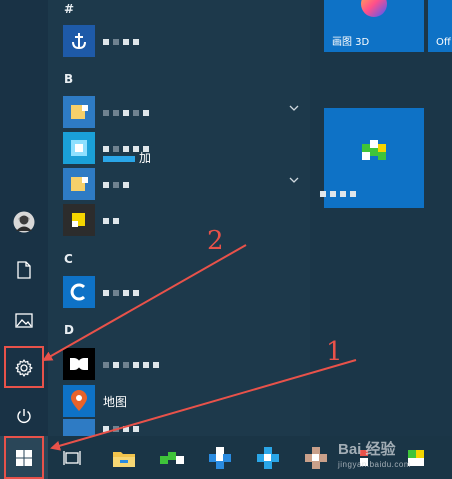 The image size is (452, 479). Describe the element at coordinates (374, 464) in the screenshot. I see `watermark-sub: jingyan.baidu.com` at that location.